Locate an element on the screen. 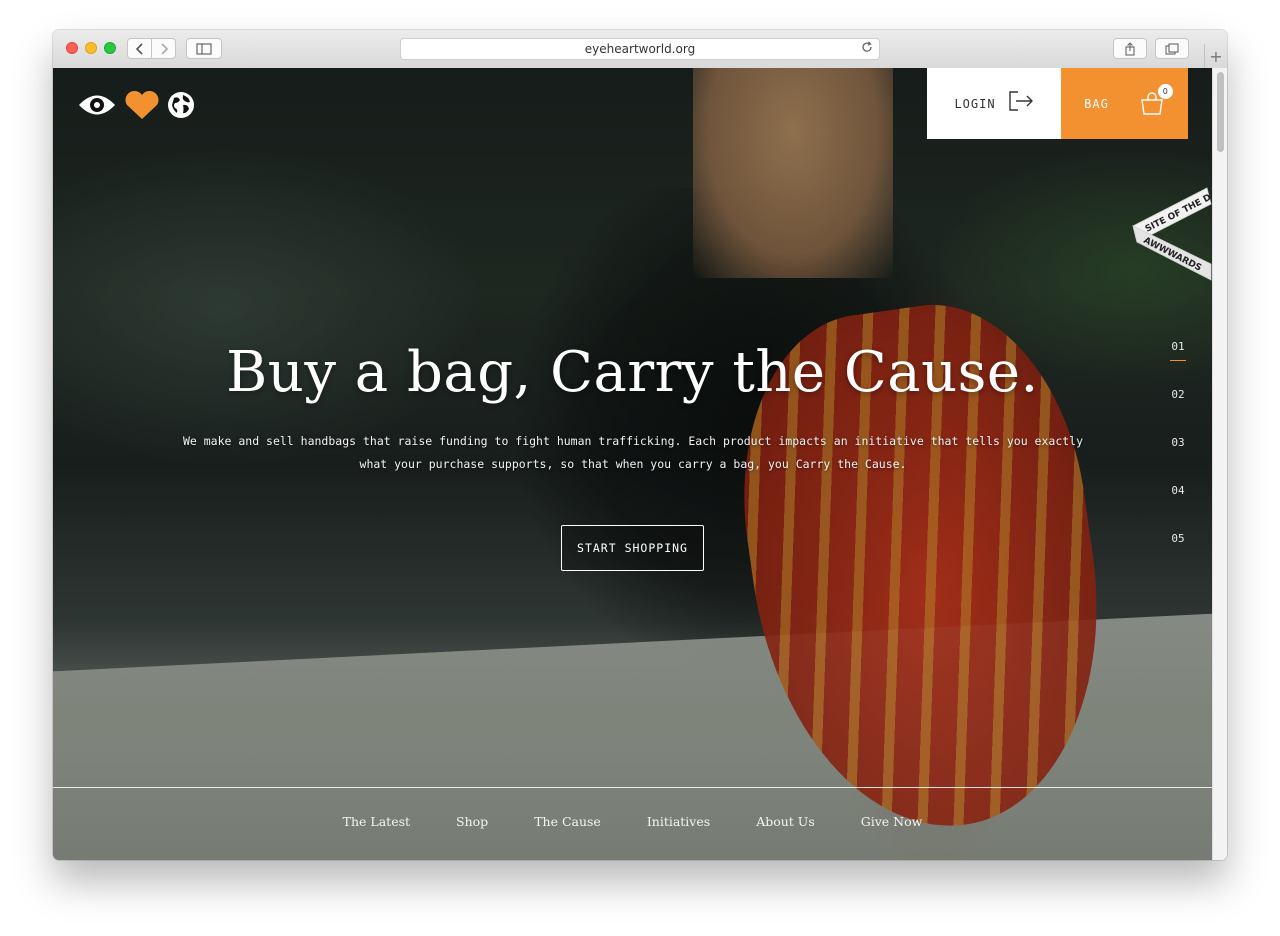 This screenshot has width=1280, height=936. awwwards-site-of-the-day-badge: SITE OF THE DAY AWWWARDS is located at coordinates (1168, 225).